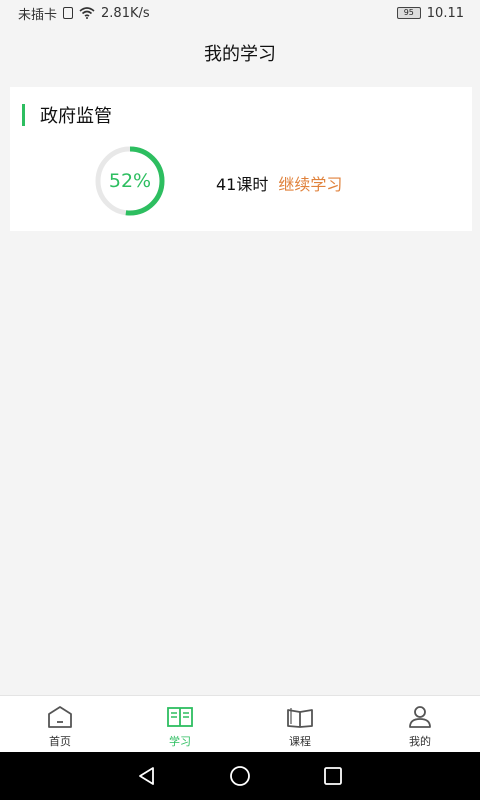 This screenshot has width=480, height=800. What do you see at coordinates (23, 115) in the screenshot?
I see `title-accent-bar` at bounding box center [23, 115].